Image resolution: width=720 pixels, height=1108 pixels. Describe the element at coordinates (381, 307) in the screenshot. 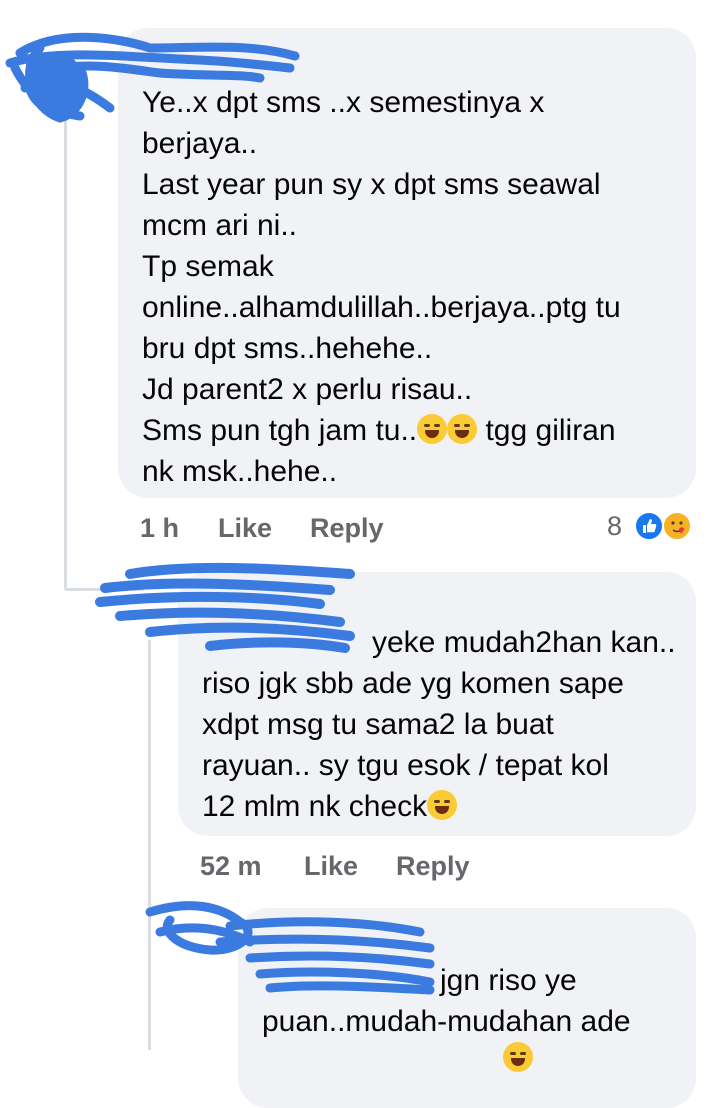

I see `comment-text-line: online..alhamdulillah..berjaya..ptg tu` at that location.